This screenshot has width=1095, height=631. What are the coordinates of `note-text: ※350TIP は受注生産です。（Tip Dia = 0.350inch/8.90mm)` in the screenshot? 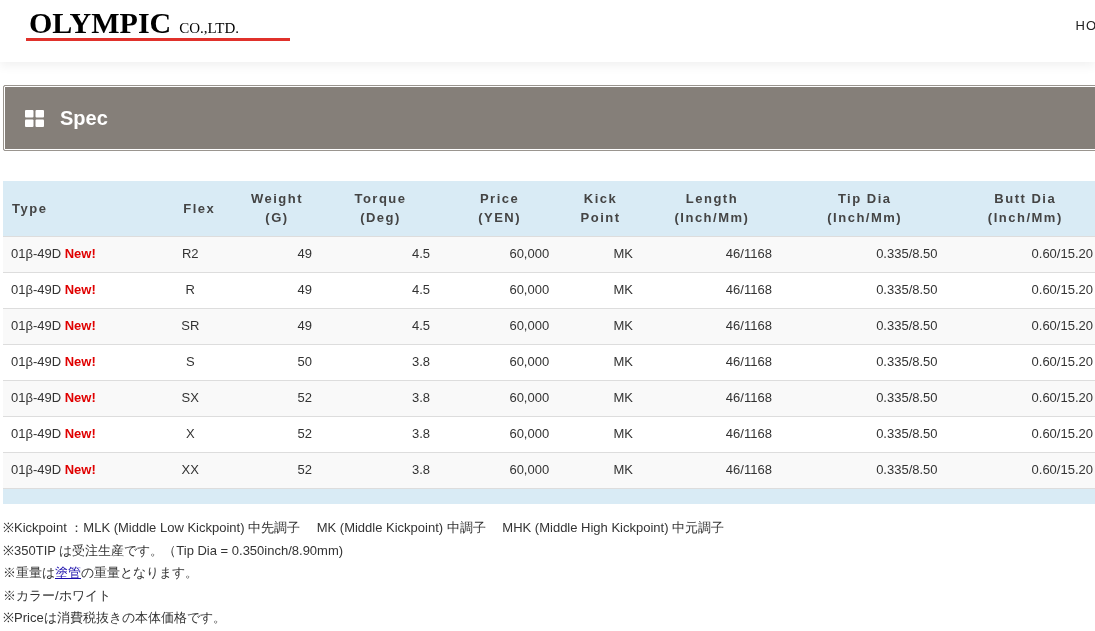 It's located at (174, 550).